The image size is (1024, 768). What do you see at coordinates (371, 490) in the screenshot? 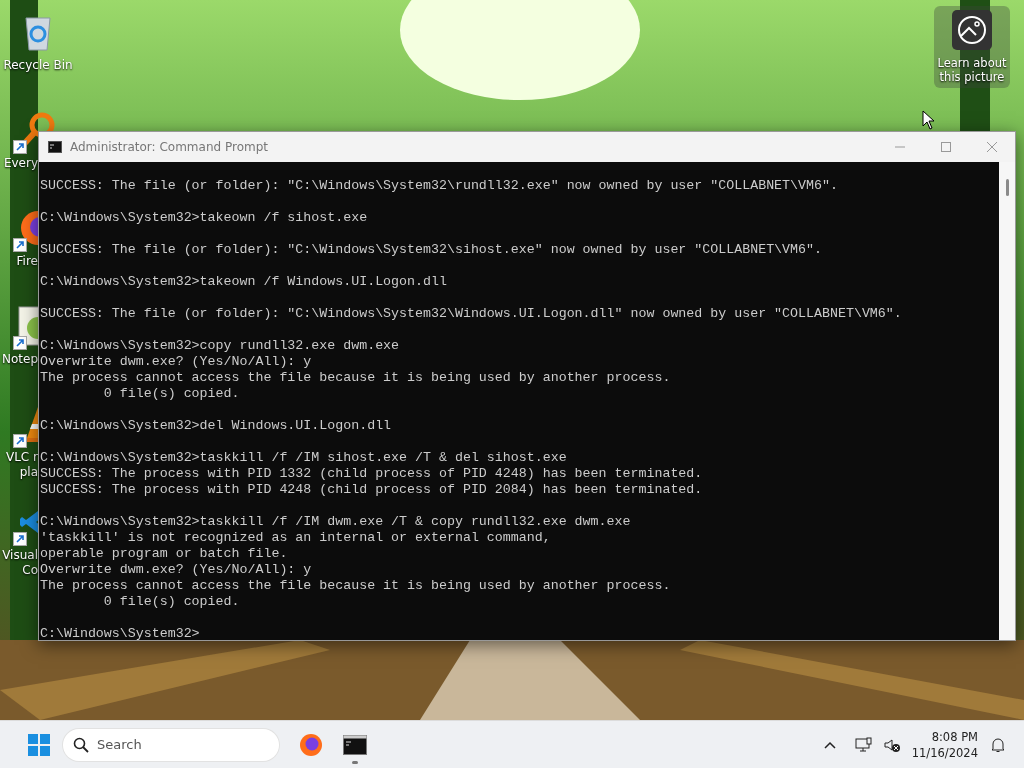
I see `console-line: SUCCESS: The process with PID 4248 (child process of PID 2084) has been terminated.` at bounding box center [371, 490].